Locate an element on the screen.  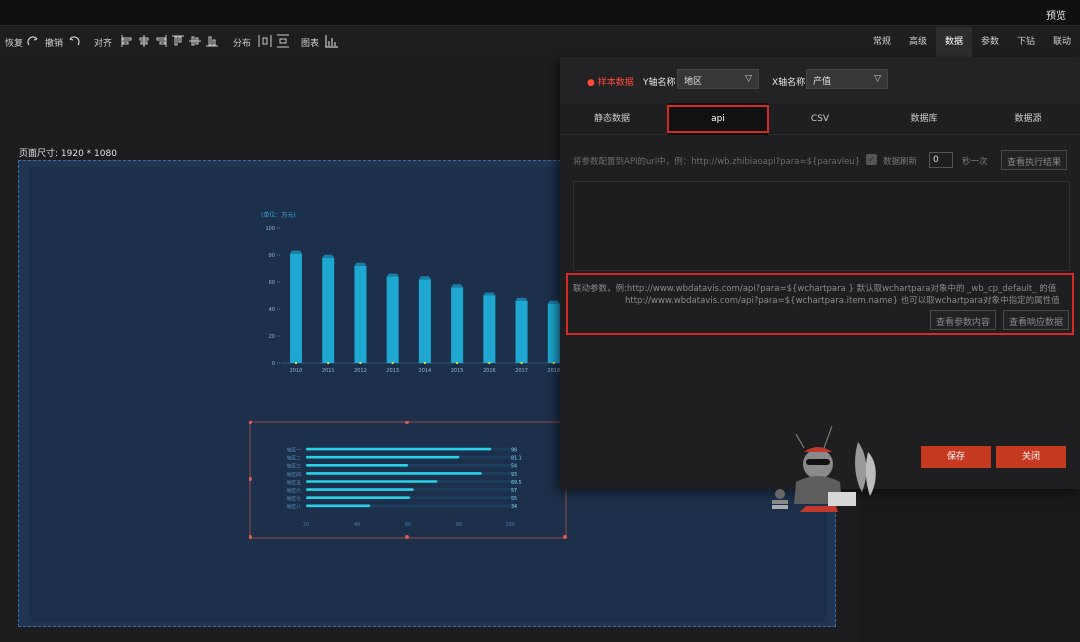
data-source-tabs: 静态数据 api CSV 数据库 数据源 is located at coordinates (820, 119).